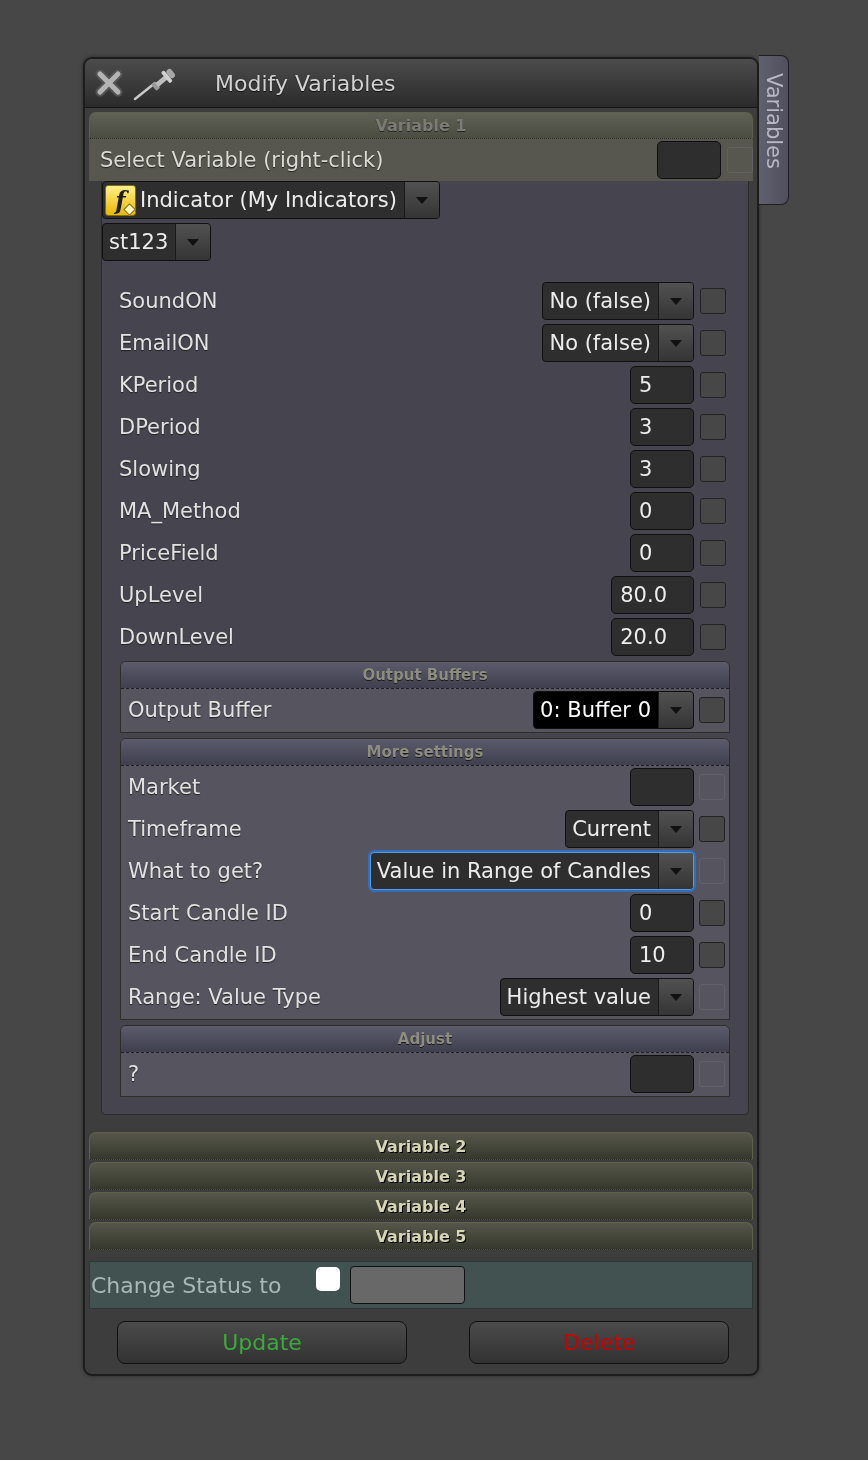  What do you see at coordinates (157, 242) in the screenshot?
I see `dropdown: st123` at bounding box center [157, 242].